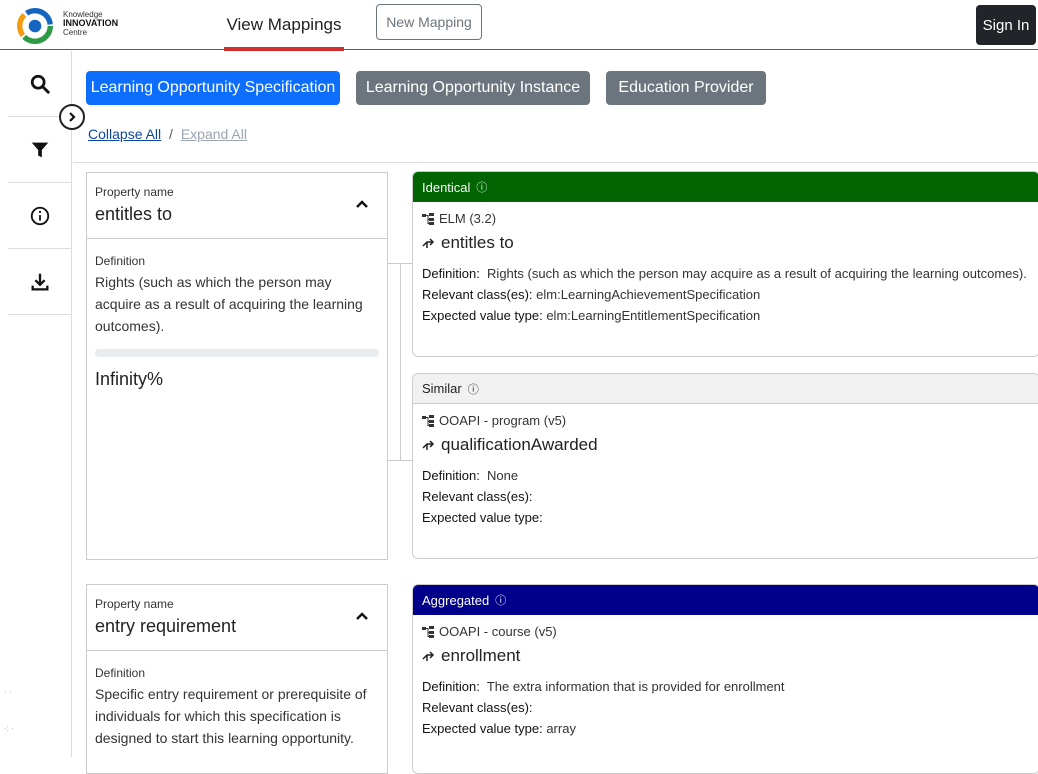  Describe the element at coordinates (726, 475) in the screenshot. I see `definition-row: Definition: None` at that location.